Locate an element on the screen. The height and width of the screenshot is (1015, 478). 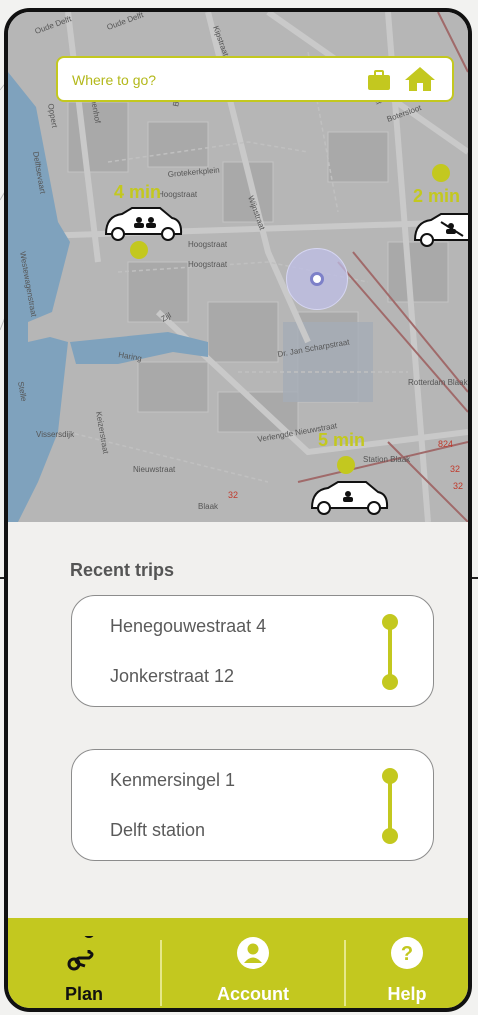
trip-origin: Henegouwestraat 4 is located at coordinates (188, 626).